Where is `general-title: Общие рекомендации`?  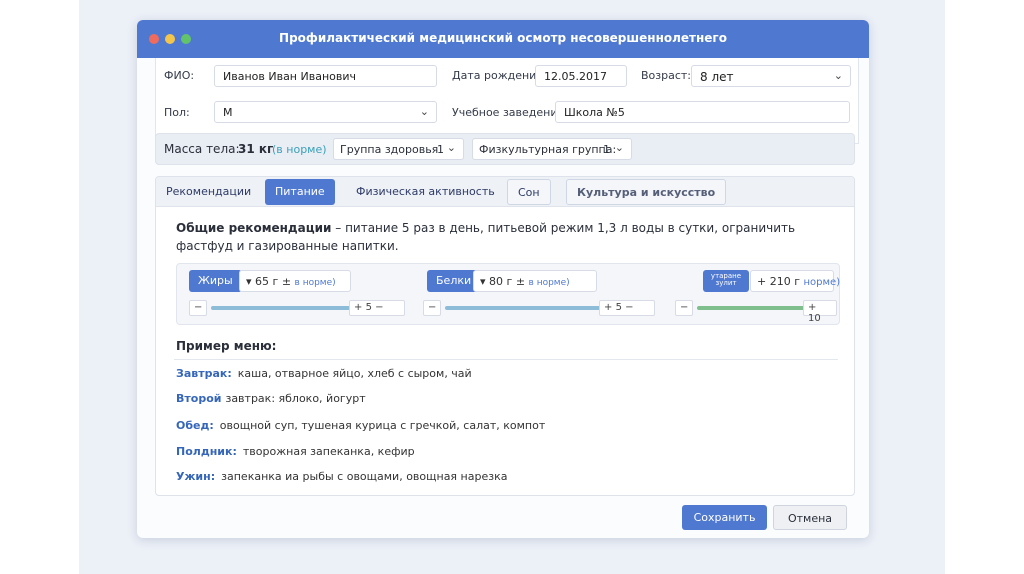 general-title: Общие рекомендации is located at coordinates (254, 228).